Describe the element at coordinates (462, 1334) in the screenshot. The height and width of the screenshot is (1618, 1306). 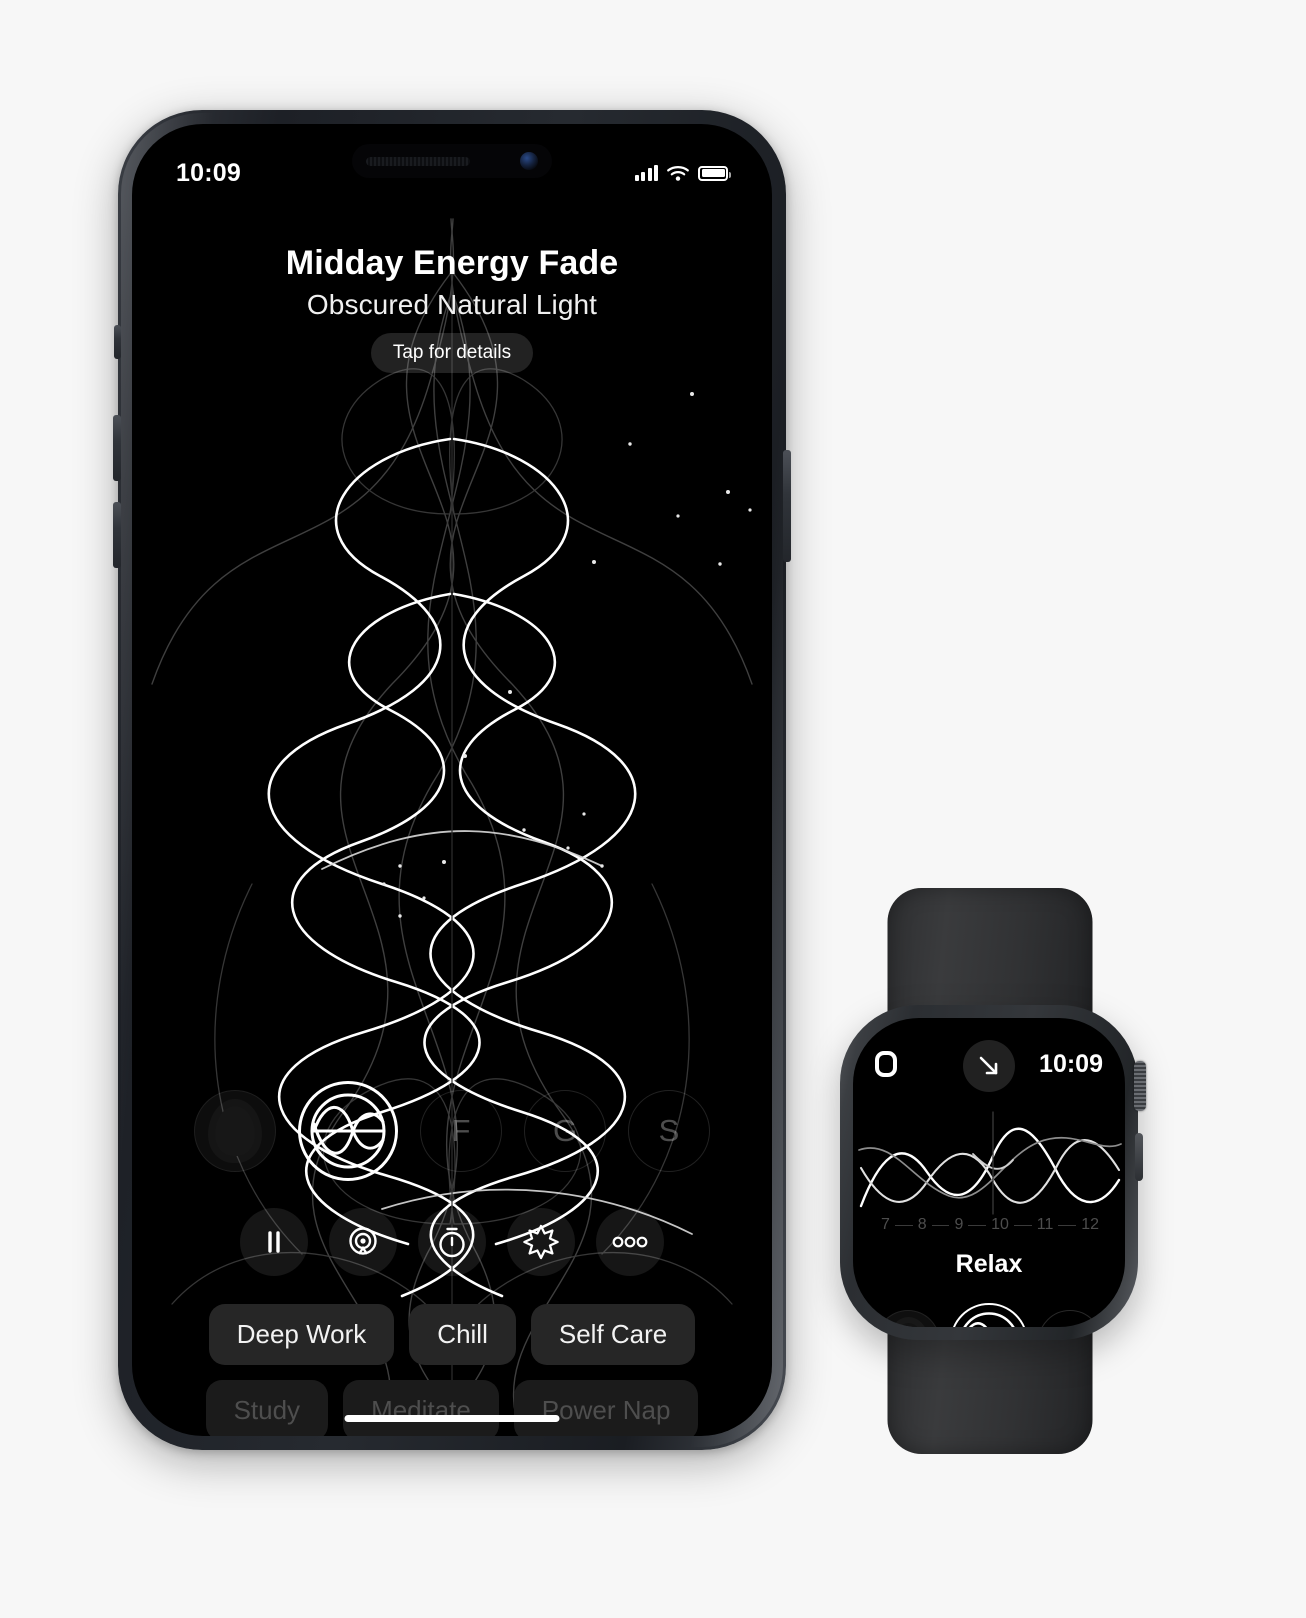
I see `chip-chill: Chill` at that location.